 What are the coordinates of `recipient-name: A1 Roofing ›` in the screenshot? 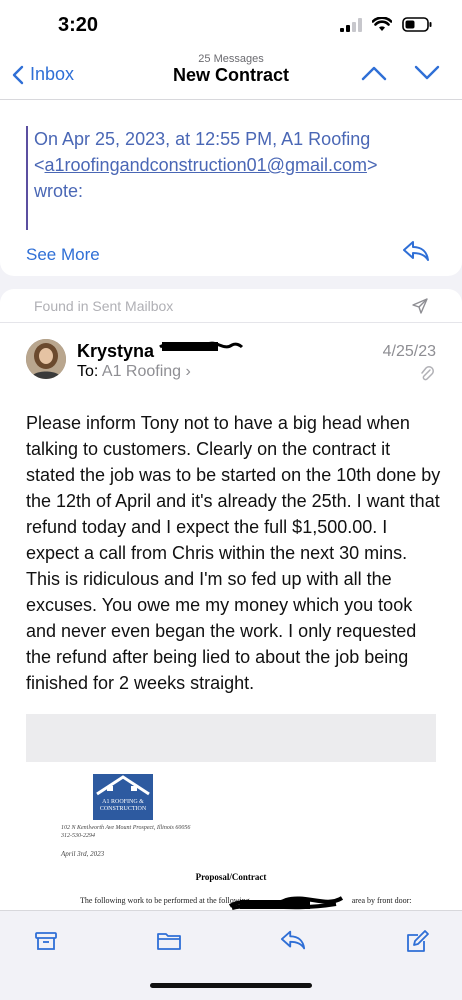 It's located at (146, 371).